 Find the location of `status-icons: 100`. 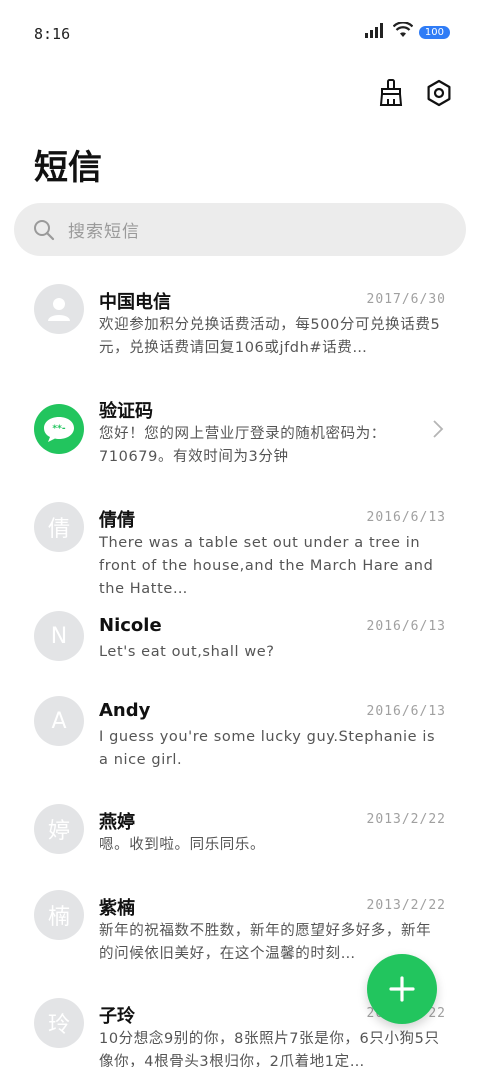

status-icons: 100 is located at coordinates (407, 31).